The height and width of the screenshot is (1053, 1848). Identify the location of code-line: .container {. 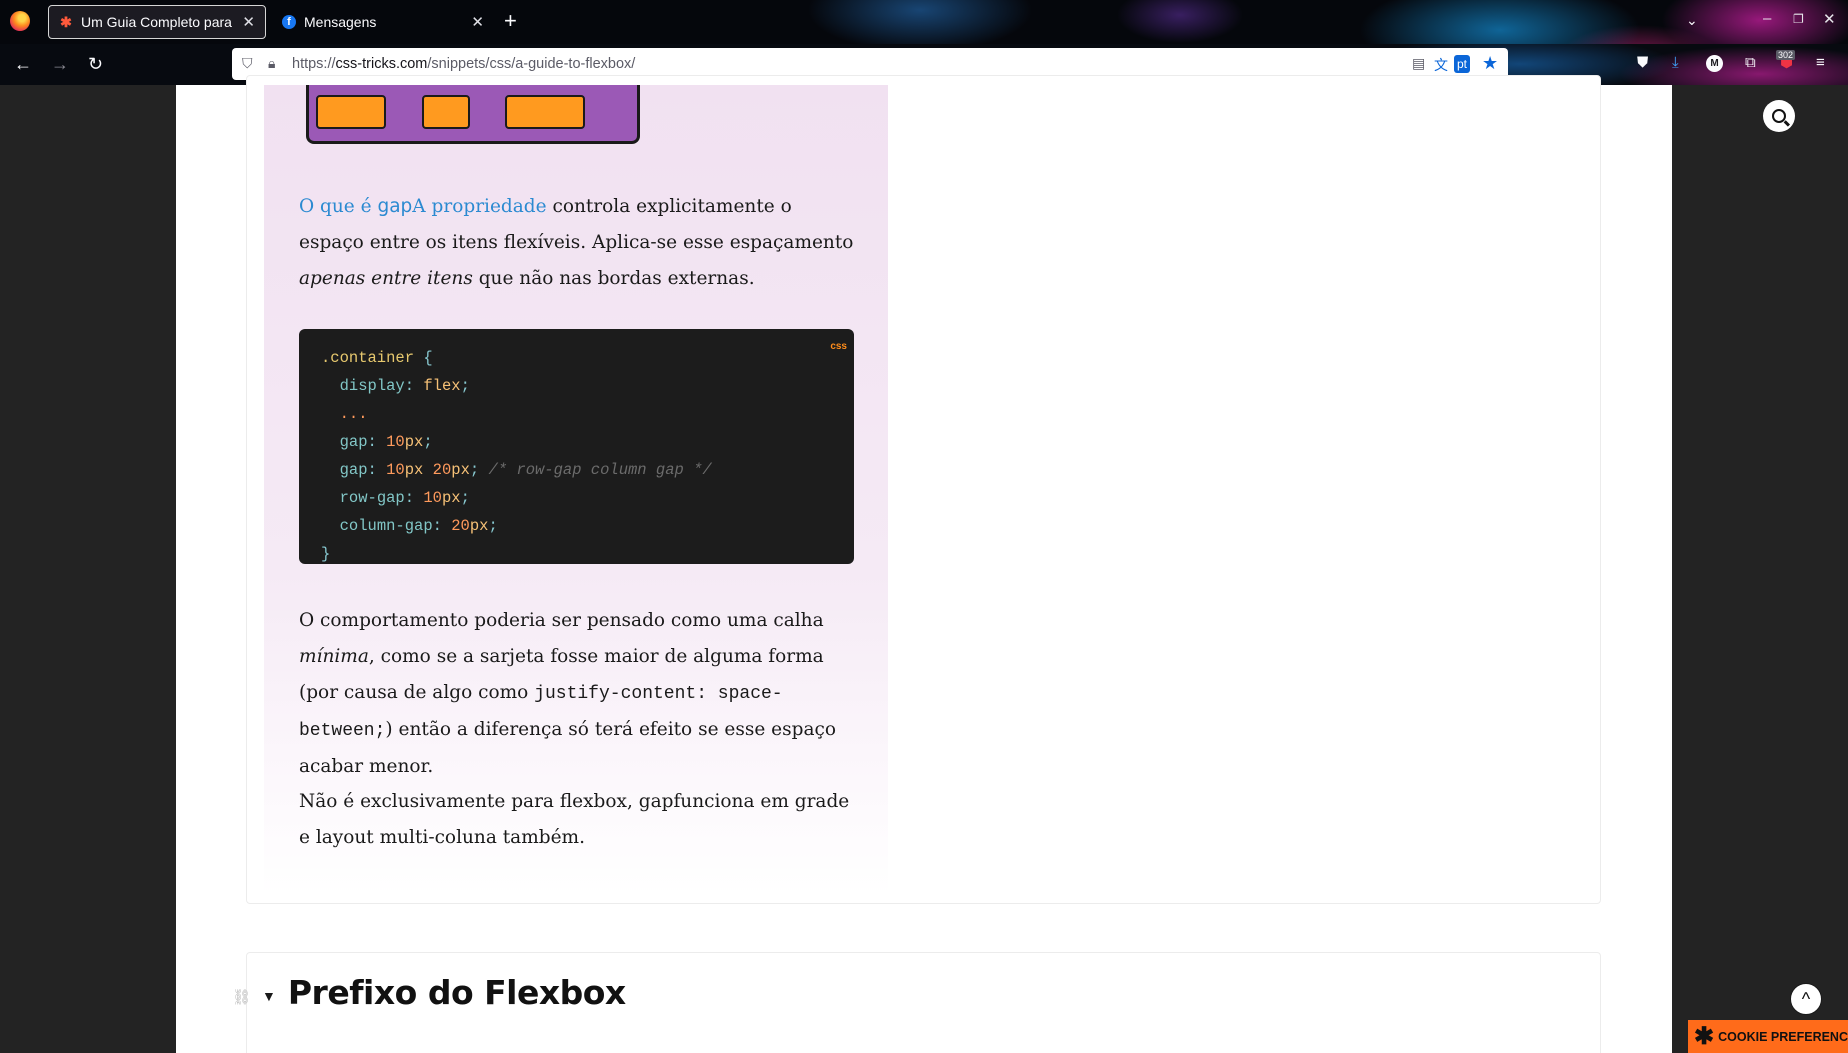
(377, 358).